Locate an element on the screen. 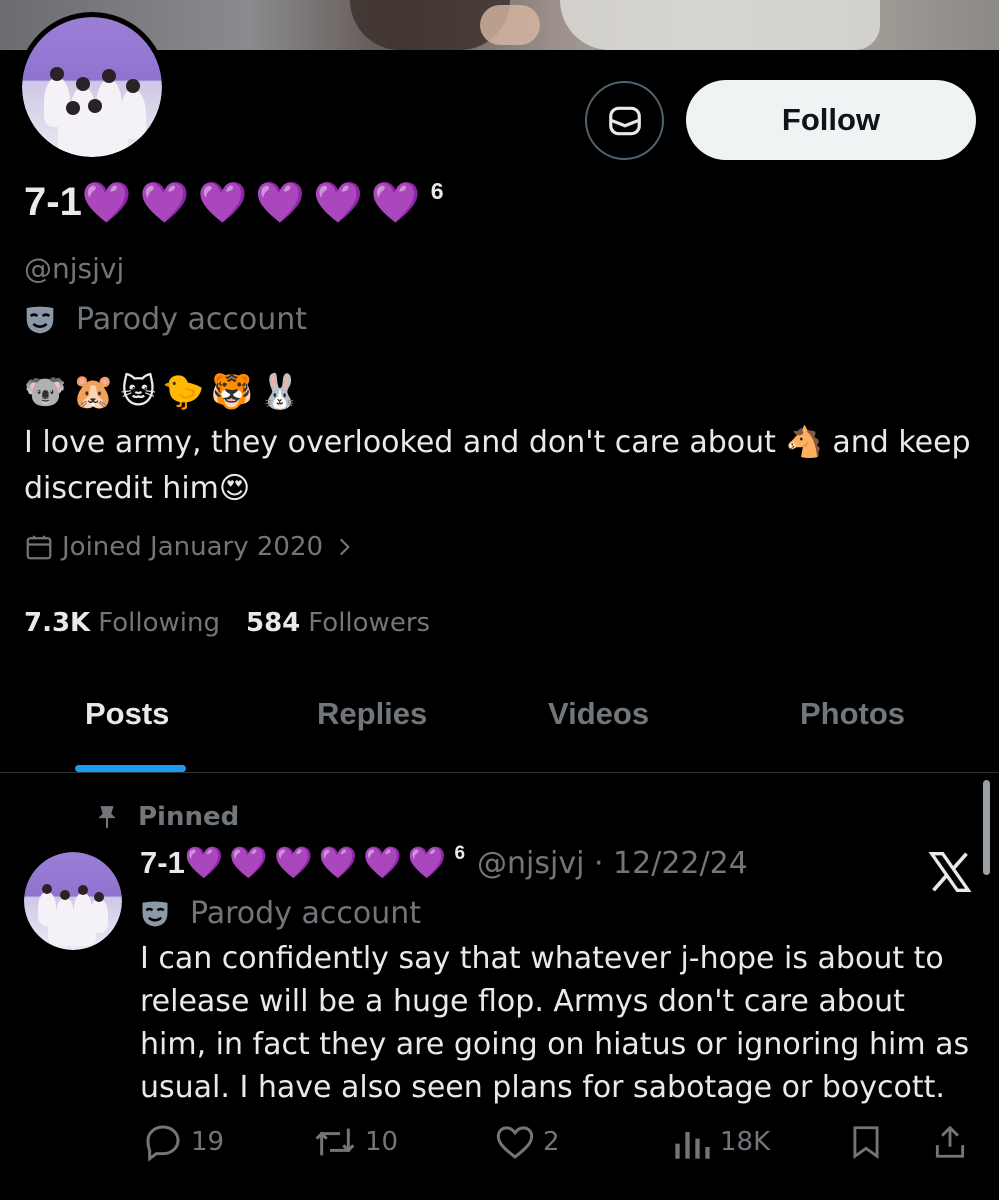  post-actions: 19 10 2 18K is located at coordinates (499, 1147).